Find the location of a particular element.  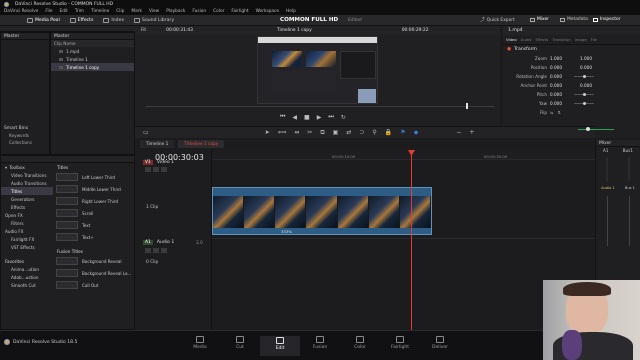

fader-bus1 is located at coordinates (629, 221).